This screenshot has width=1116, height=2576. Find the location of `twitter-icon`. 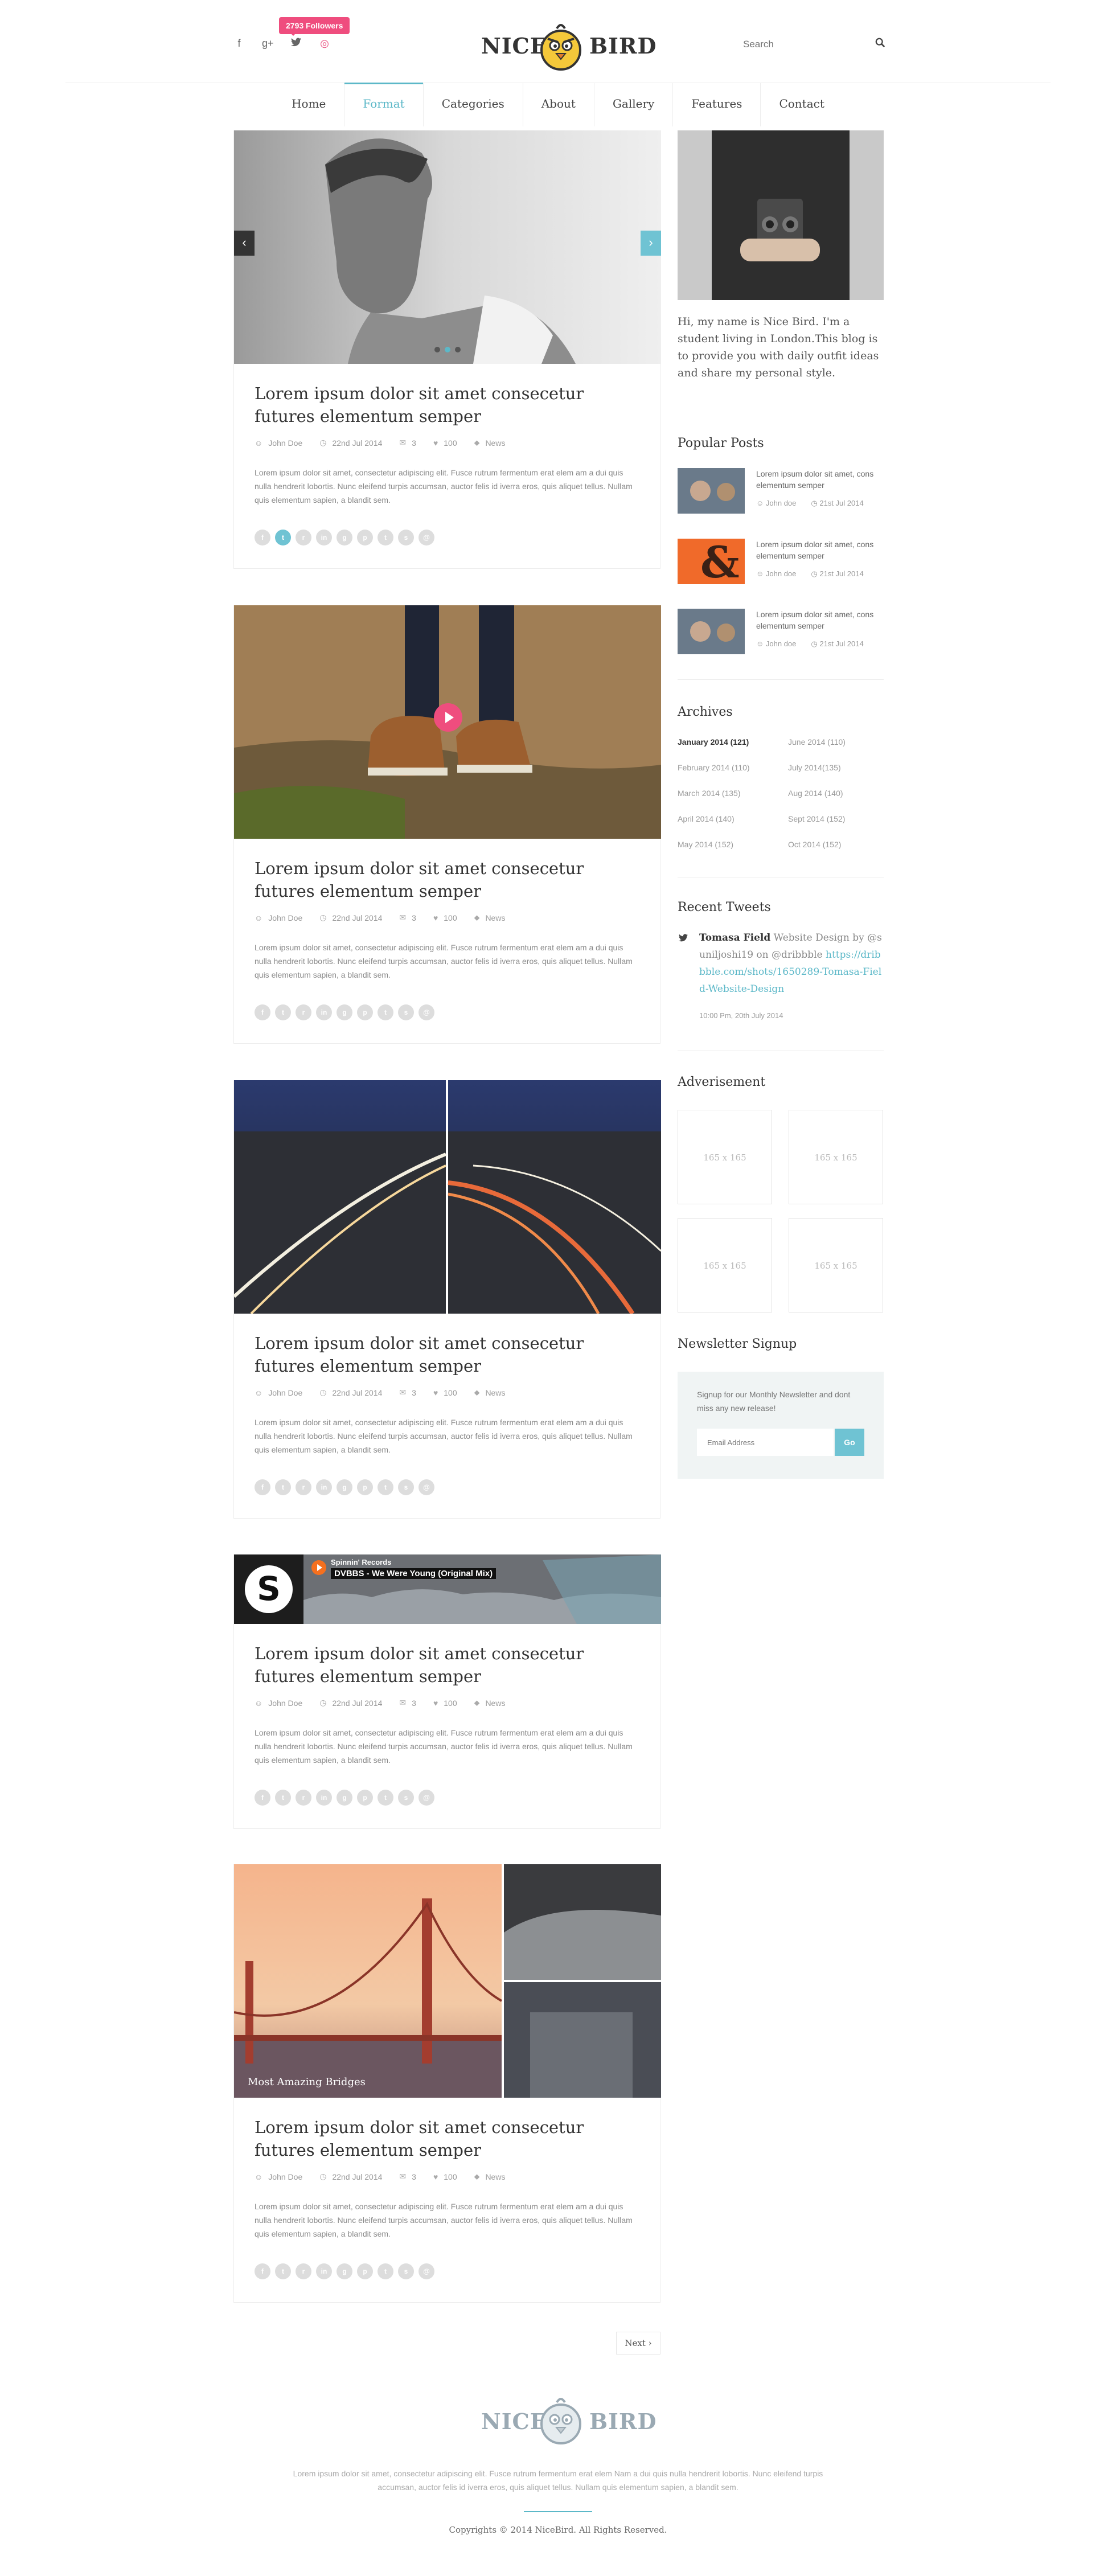

twitter-icon is located at coordinates (296, 44).